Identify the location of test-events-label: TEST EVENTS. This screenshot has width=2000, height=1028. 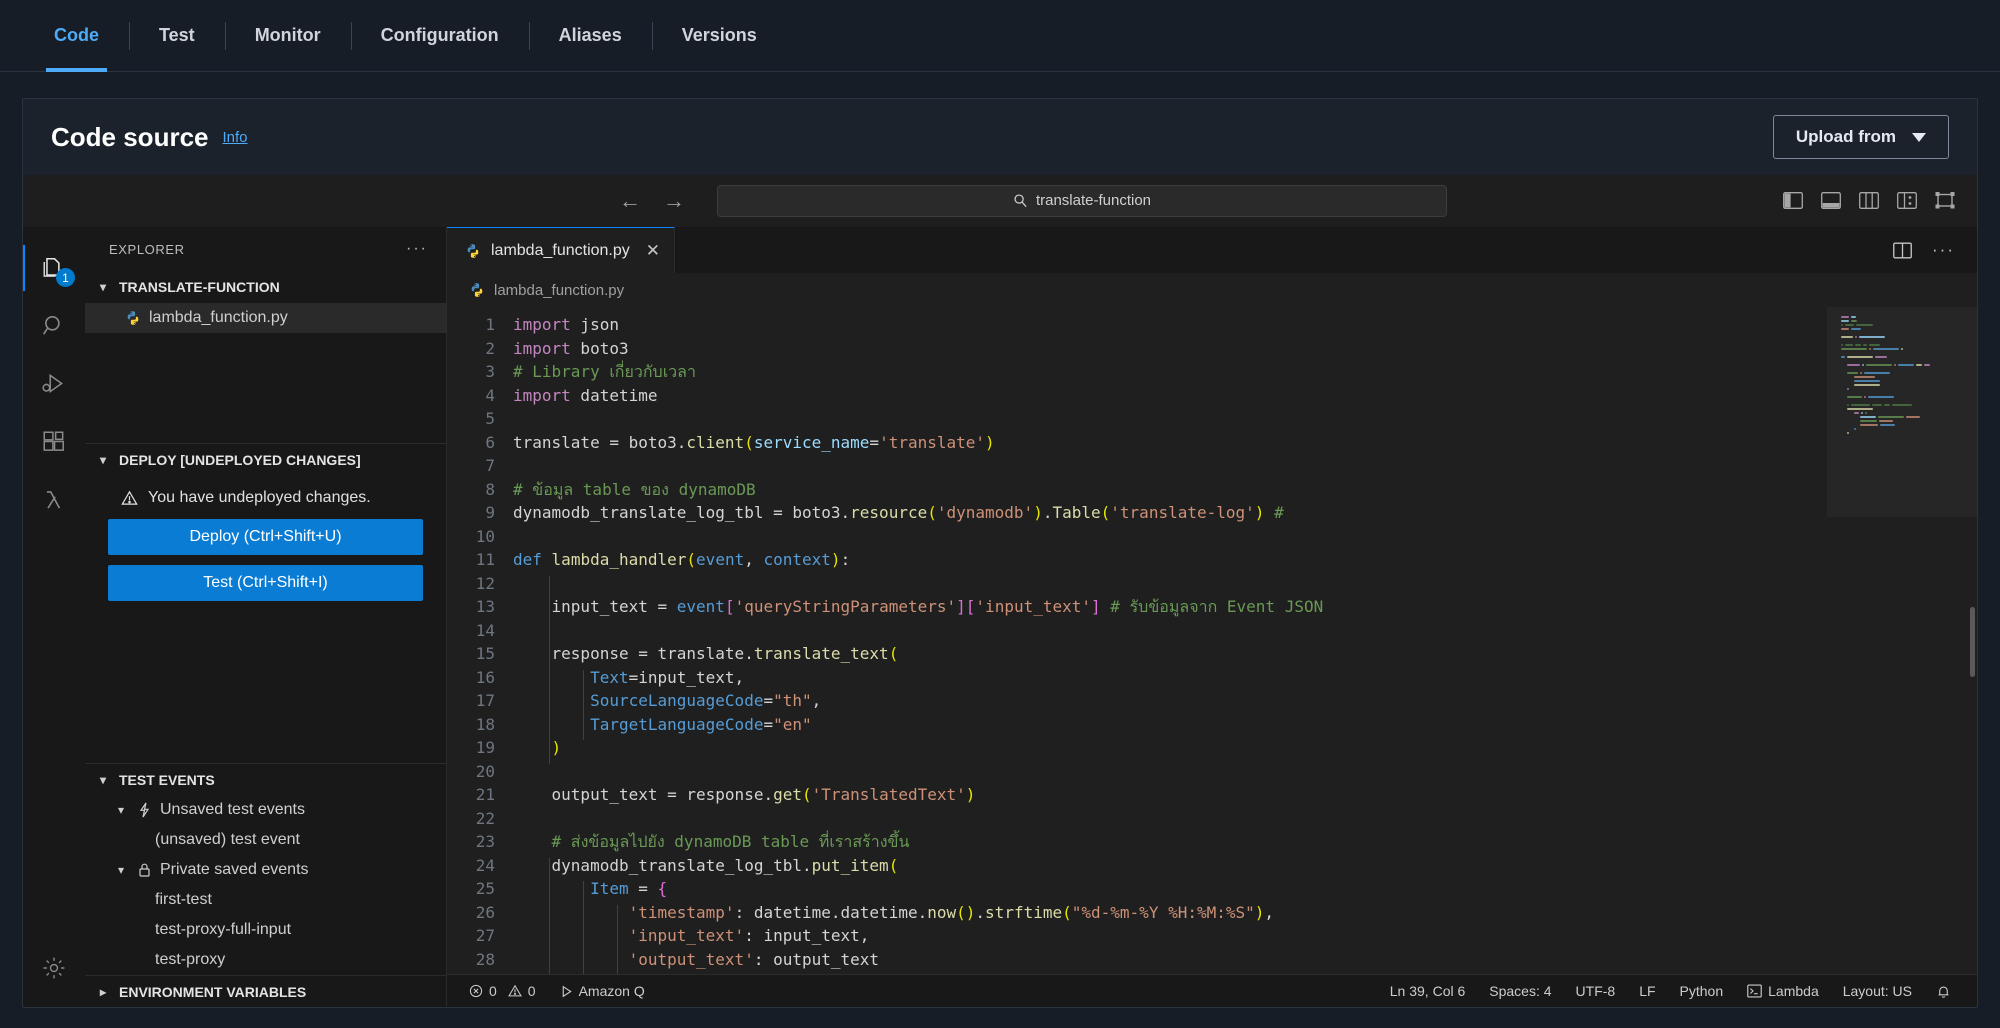
(167, 779).